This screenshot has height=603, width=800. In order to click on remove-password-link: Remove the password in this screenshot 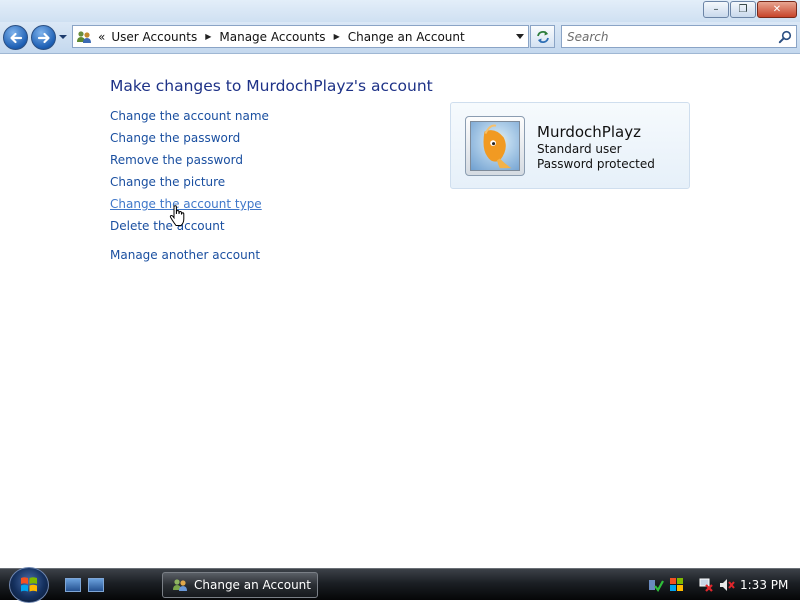, I will do `click(189, 164)`.